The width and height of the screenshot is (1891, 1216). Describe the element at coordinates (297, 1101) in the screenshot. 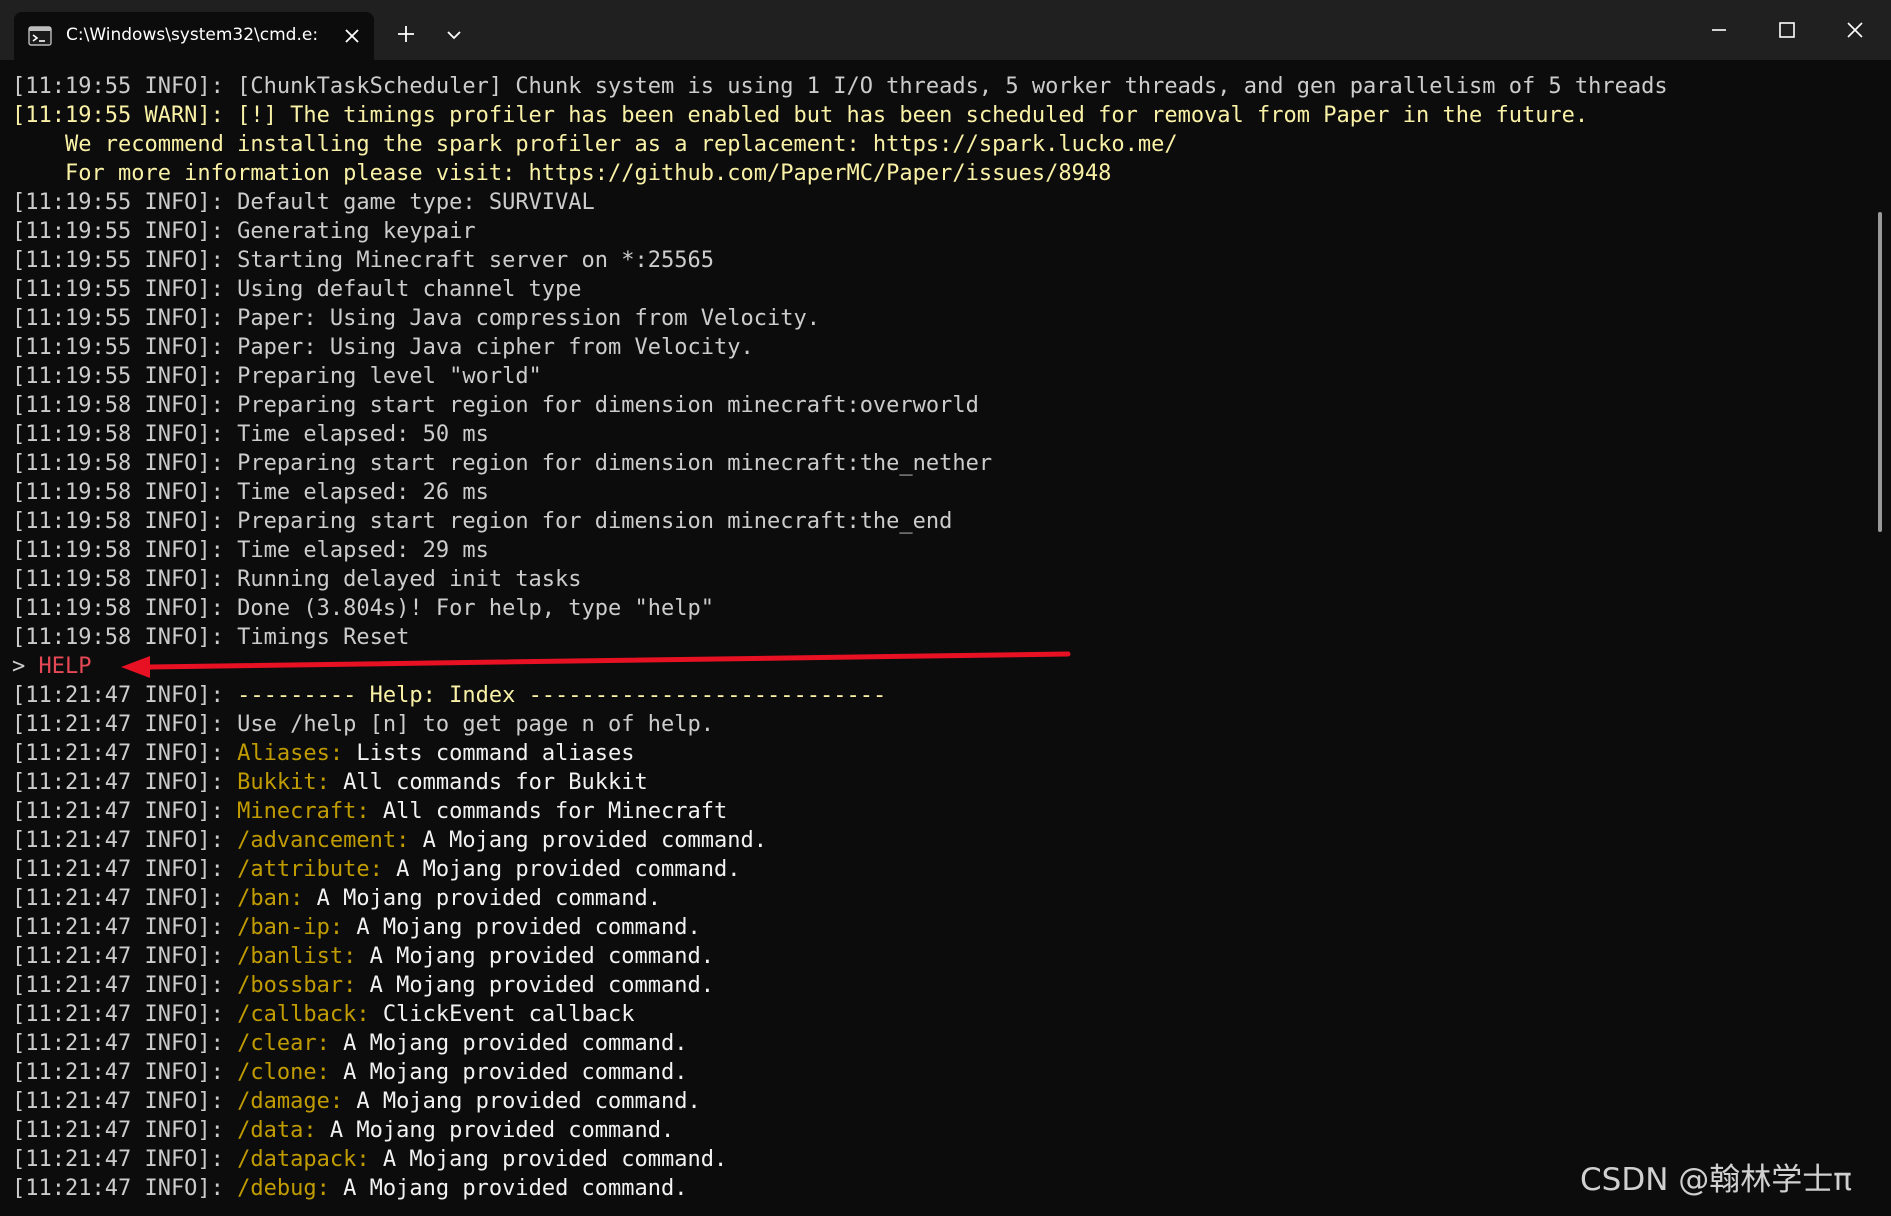

I see `console-line-segment: /damage:` at that location.